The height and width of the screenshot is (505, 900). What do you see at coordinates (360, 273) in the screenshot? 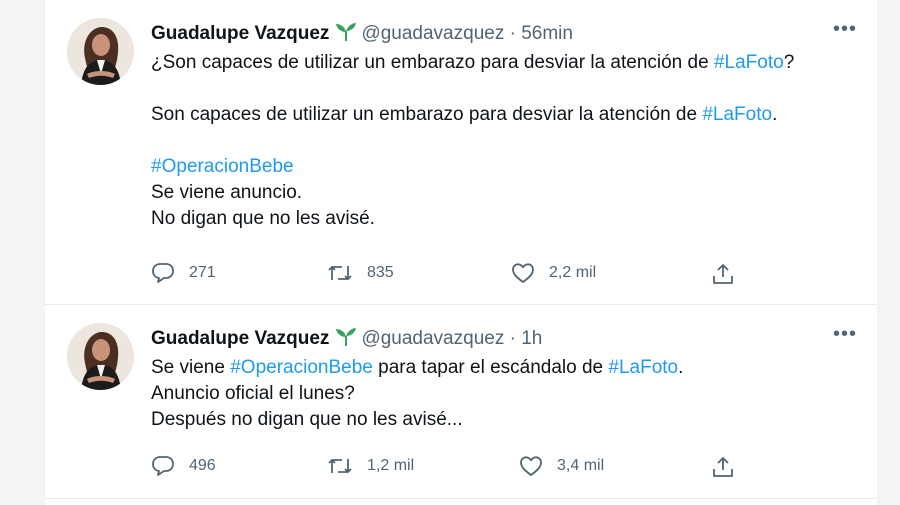
I see `retweet-button: 835` at bounding box center [360, 273].